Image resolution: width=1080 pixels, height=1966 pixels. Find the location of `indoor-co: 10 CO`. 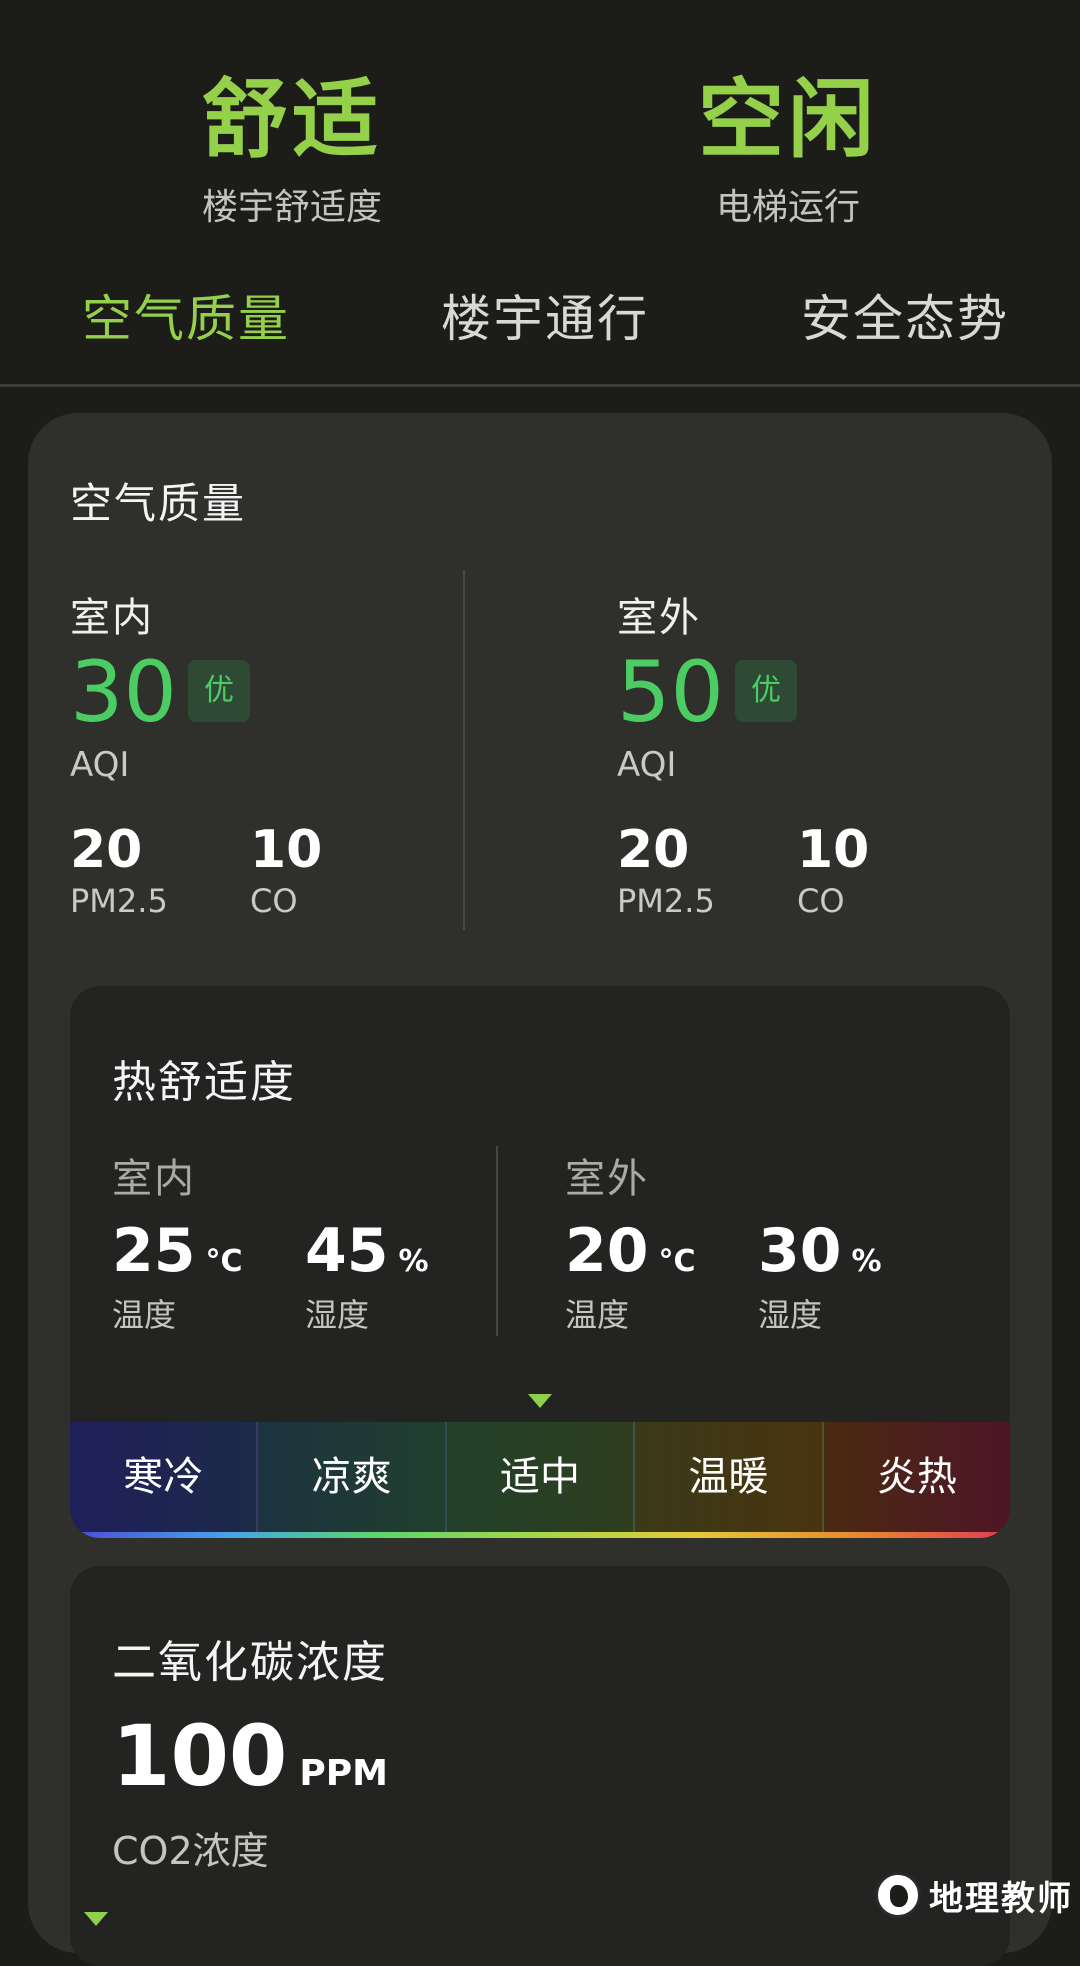

indoor-co: 10 CO is located at coordinates (286, 870).